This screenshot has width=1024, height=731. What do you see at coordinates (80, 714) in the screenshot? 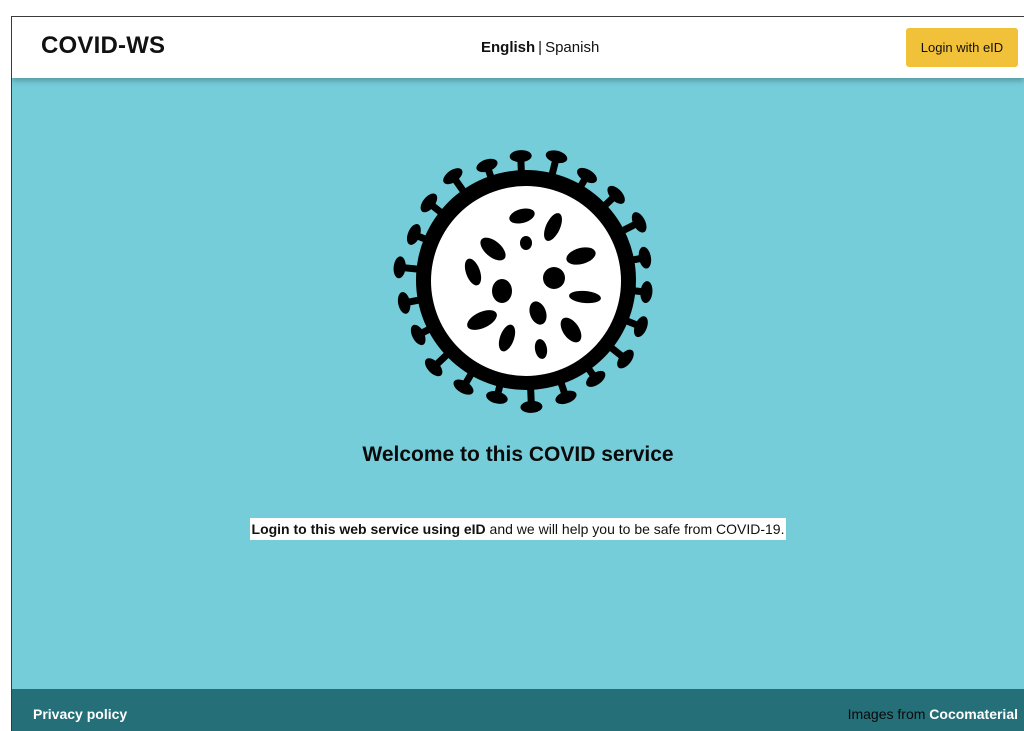
I see `privacy-policy-link: Privacy policy` at bounding box center [80, 714].